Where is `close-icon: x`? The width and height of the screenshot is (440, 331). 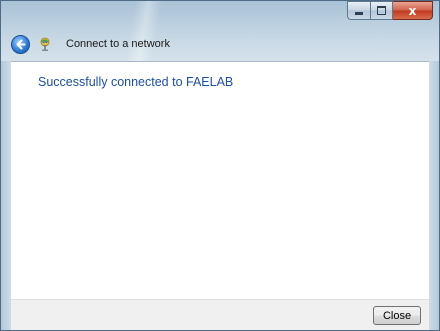 close-icon: x is located at coordinates (412, 10).